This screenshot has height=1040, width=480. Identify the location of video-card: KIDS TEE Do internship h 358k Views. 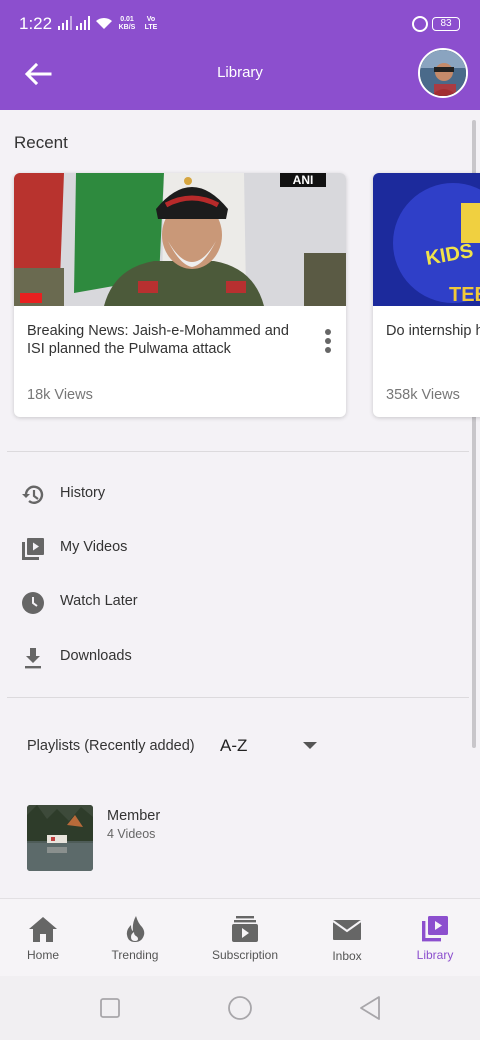
(426, 295).